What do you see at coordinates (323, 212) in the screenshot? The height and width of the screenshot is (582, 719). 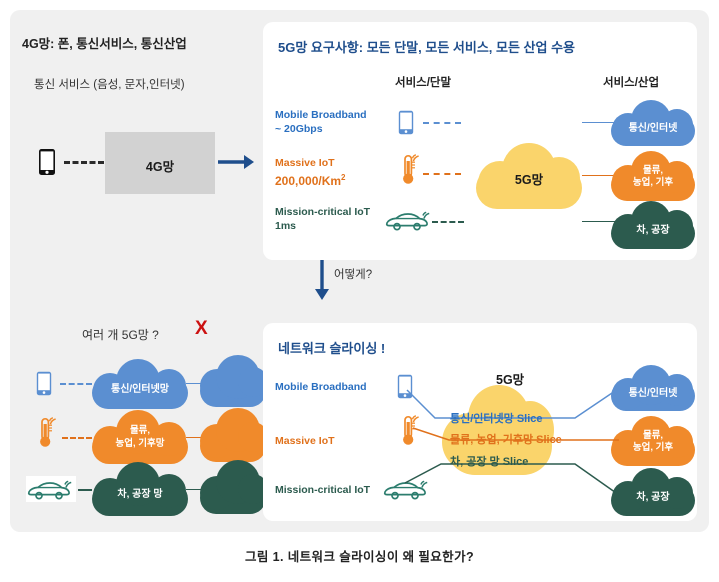 I see `service-name: Mission-critical IoT` at bounding box center [323, 212].